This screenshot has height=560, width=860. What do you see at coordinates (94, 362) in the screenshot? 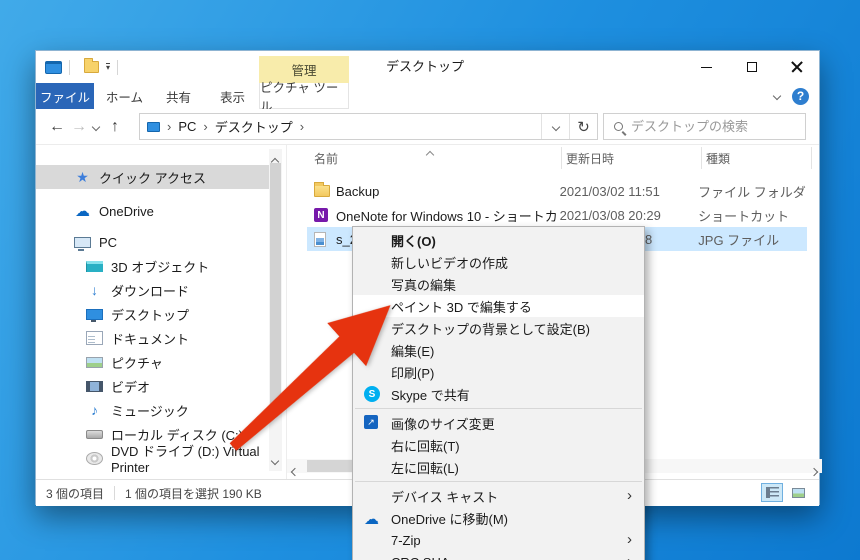
I see `pic-icon` at bounding box center [94, 362].